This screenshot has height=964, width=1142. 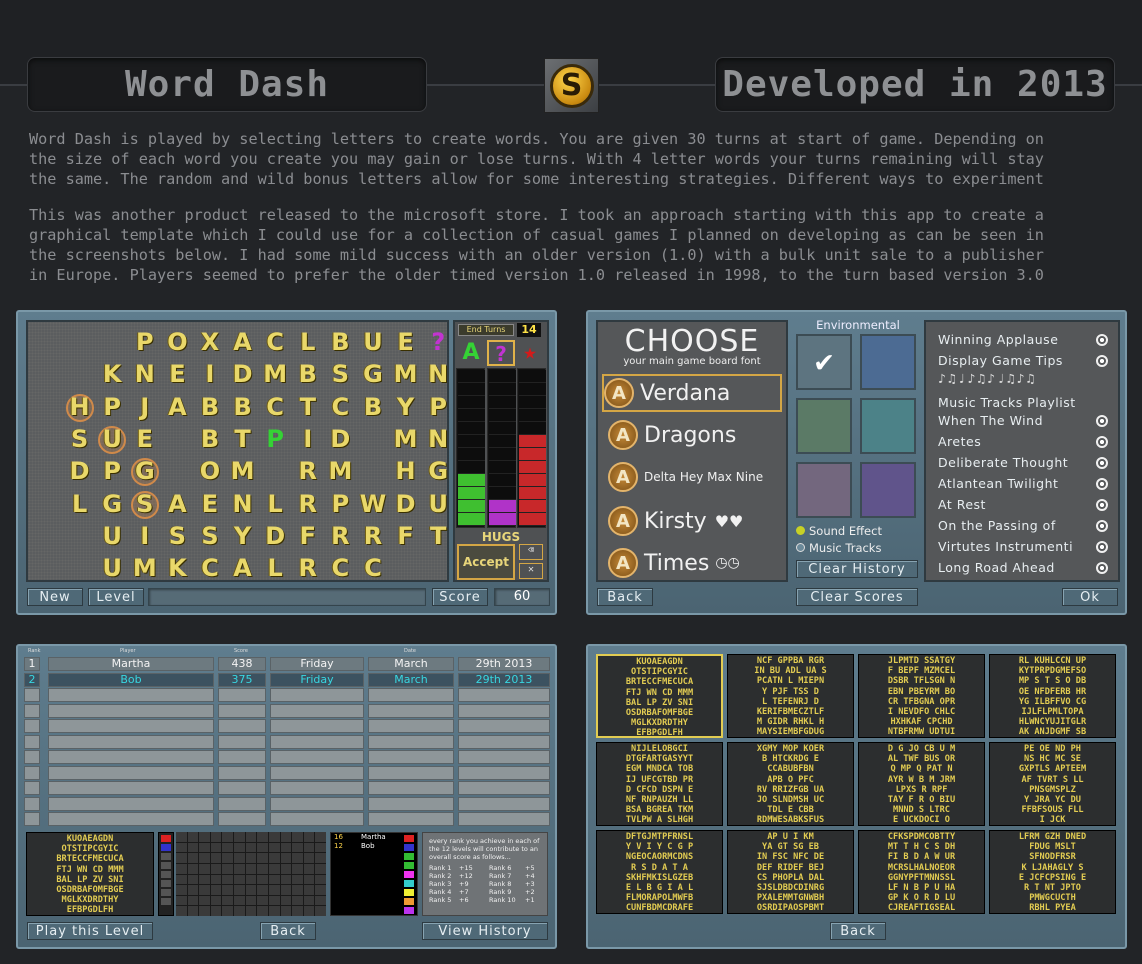 What do you see at coordinates (824, 362) in the screenshot?
I see `env-tile-grey: ✔` at bounding box center [824, 362].